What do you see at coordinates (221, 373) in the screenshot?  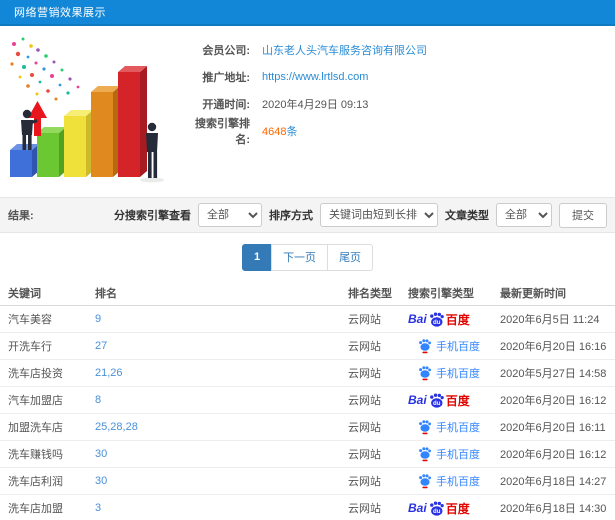 I see `rank-cell: 21,26` at bounding box center [221, 373].